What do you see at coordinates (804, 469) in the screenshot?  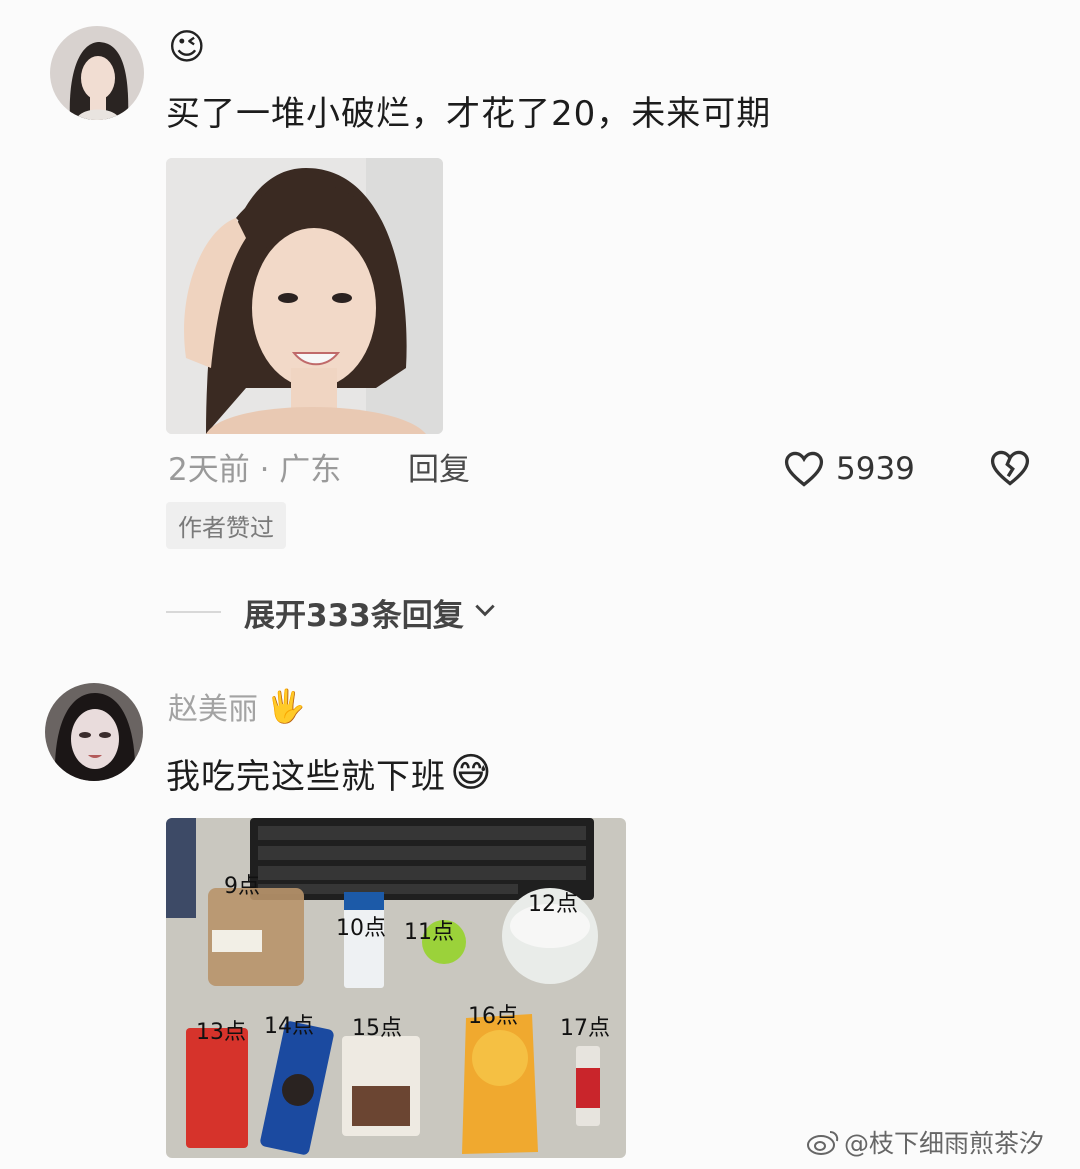 I see `heart-icon` at bounding box center [804, 469].